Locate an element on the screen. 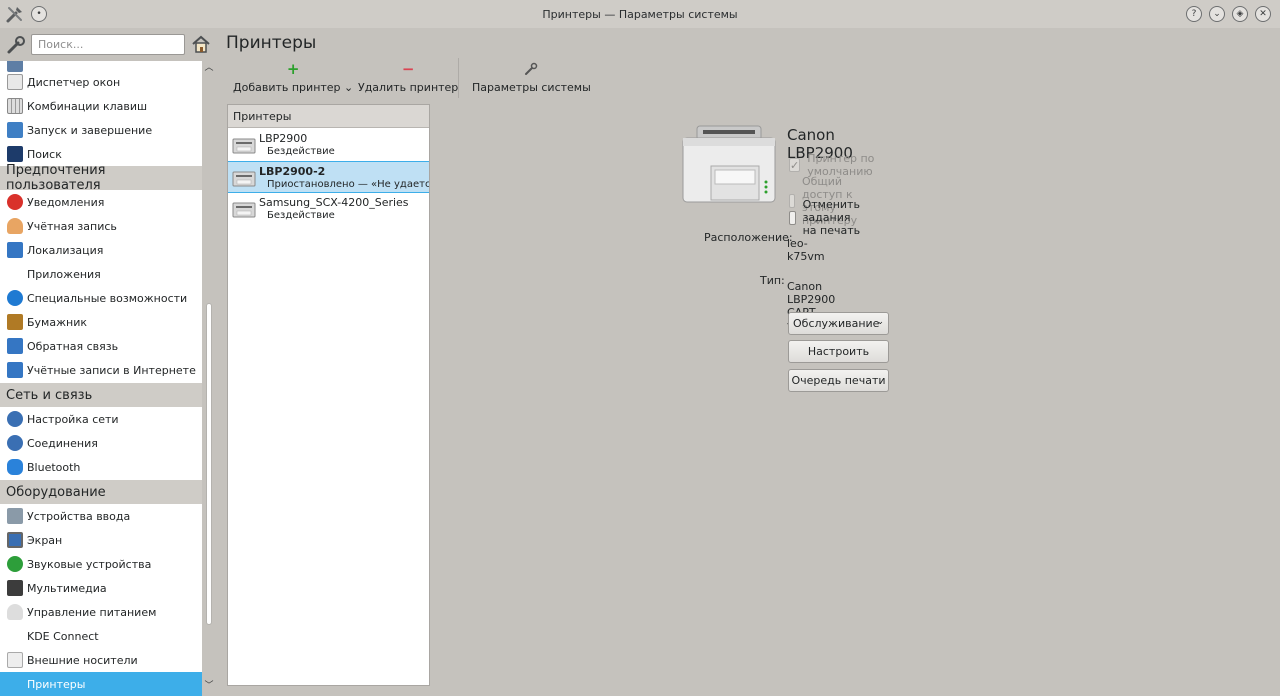 The image size is (1280, 696). sidebar-item-account: Учётная запись is located at coordinates (101, 226).